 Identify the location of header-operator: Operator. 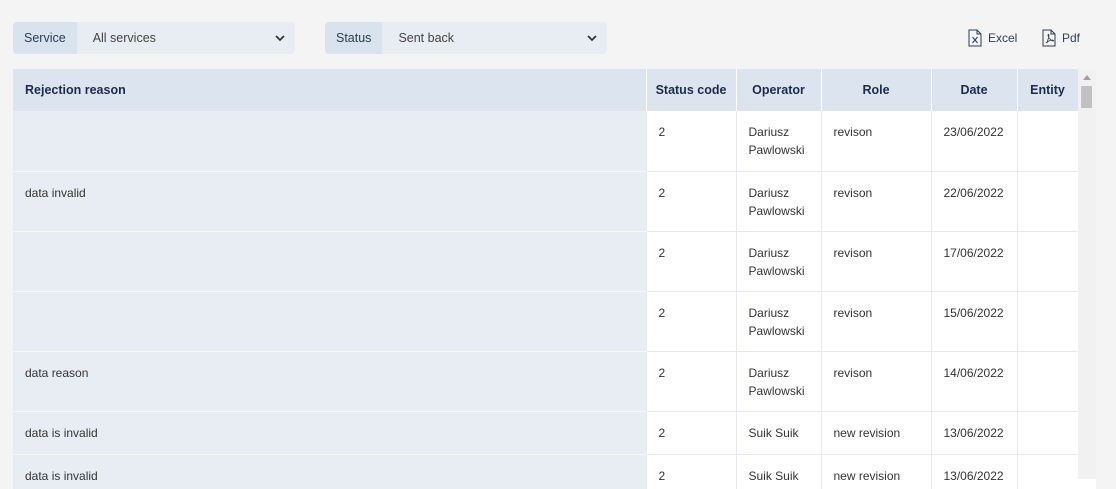
(779, 90).